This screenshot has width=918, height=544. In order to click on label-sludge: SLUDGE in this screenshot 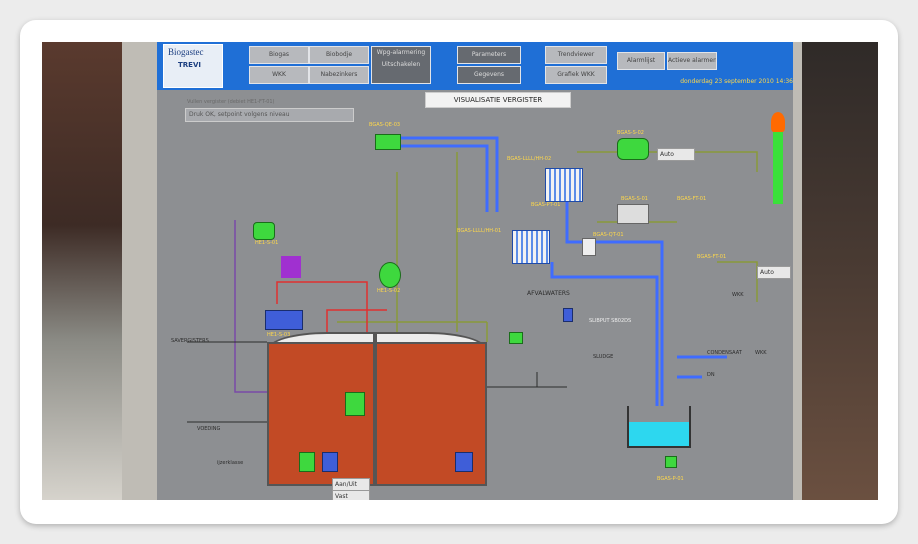, I will do `click(603, 357)`.